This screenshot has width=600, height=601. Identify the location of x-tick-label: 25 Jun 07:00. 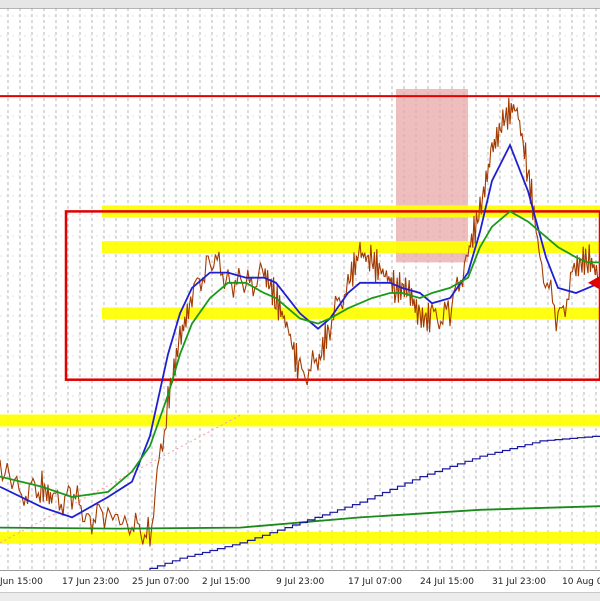
(161, 582).